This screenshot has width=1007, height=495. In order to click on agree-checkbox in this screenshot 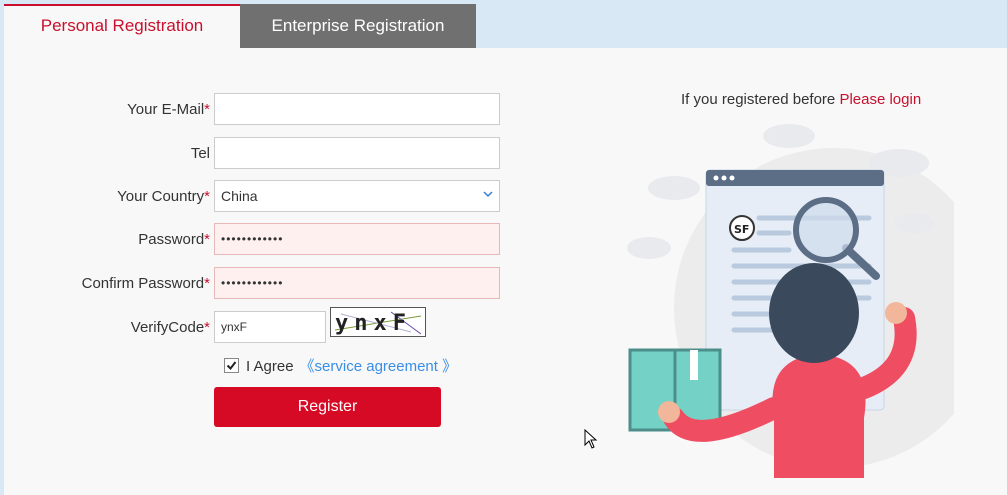, I will do `click(231, 365)`.